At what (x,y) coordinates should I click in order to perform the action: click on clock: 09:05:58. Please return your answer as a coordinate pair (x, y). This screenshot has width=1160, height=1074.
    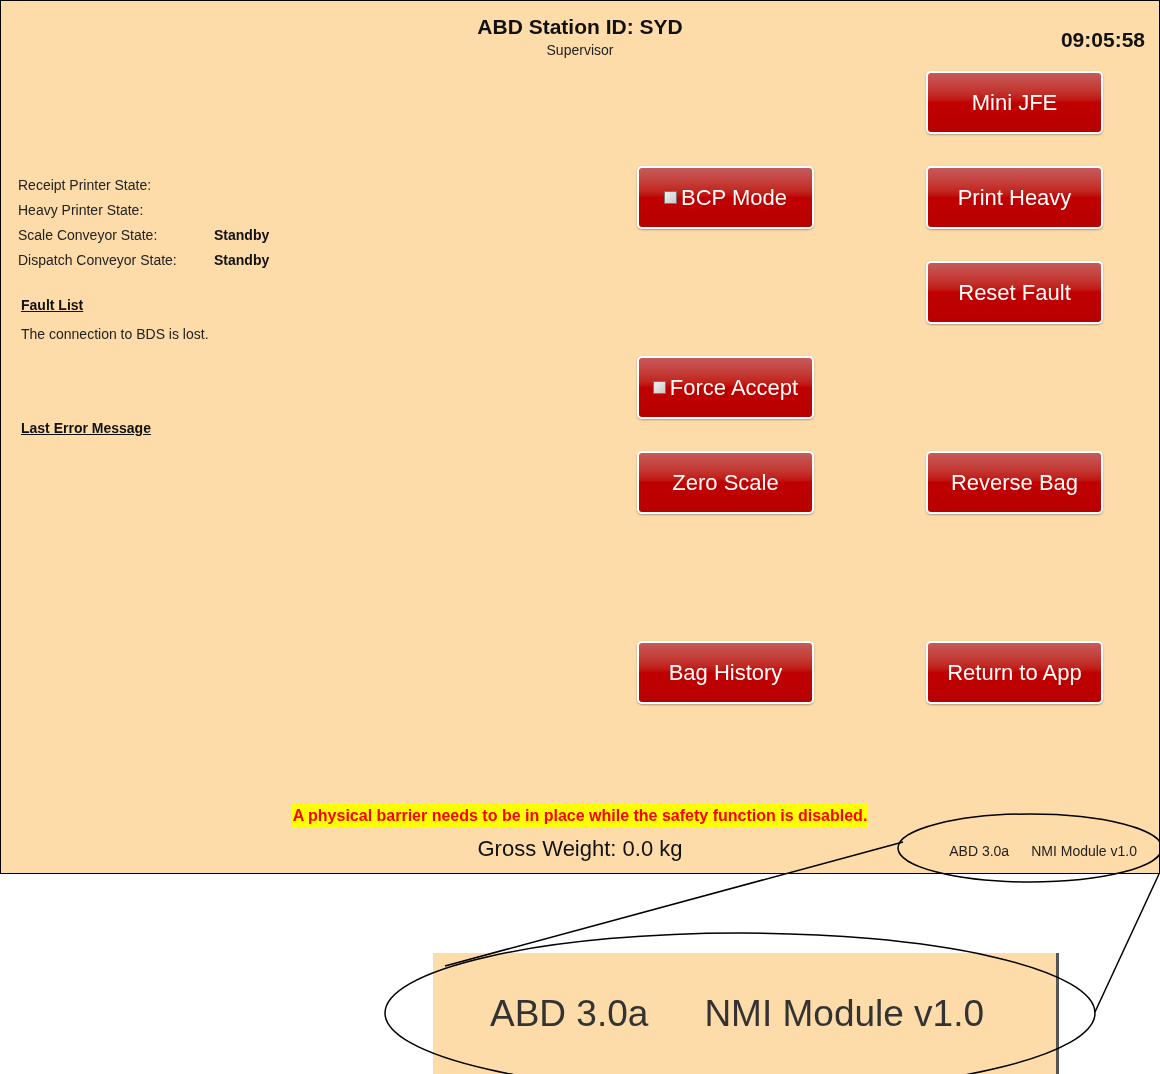
    Looking at the image, I should click on (1102, 40).